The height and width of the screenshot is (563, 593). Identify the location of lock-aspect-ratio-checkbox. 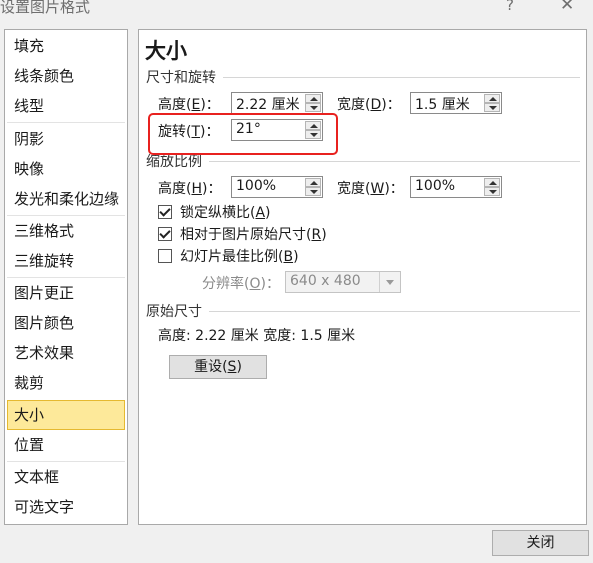
(165, 212).